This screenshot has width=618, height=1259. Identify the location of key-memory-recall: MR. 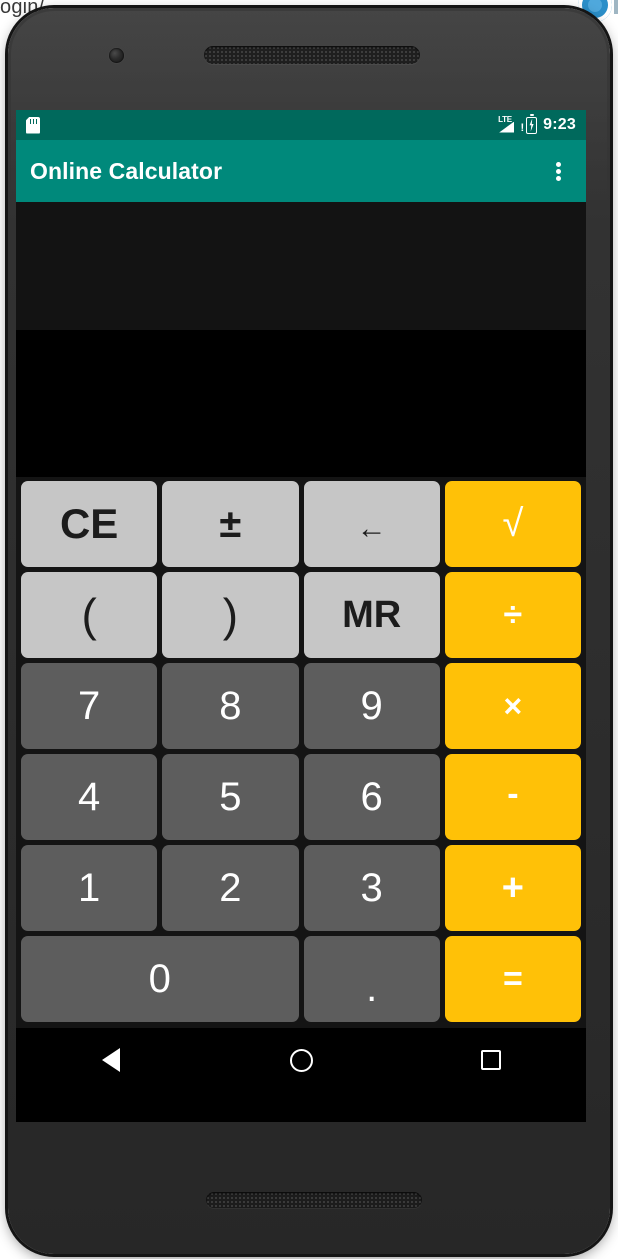
(371, 615).